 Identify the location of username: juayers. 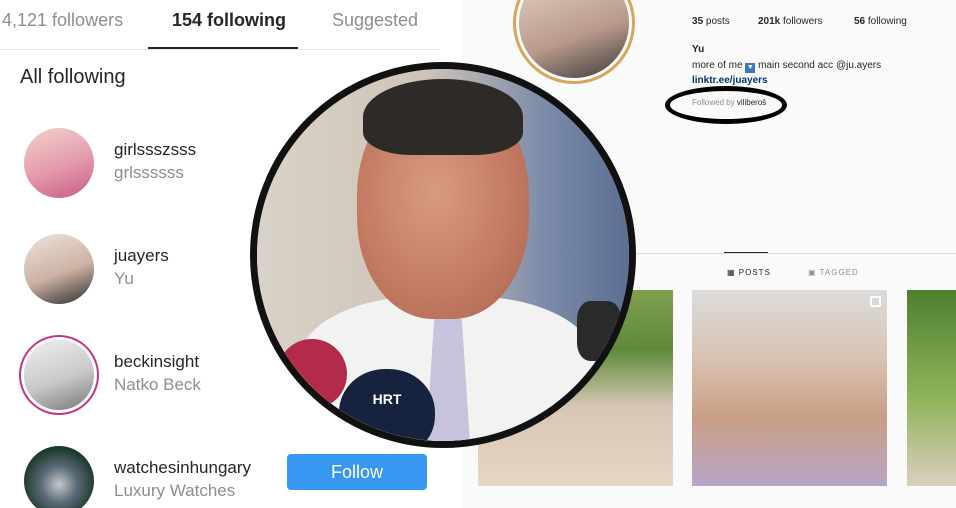
(141, 256).